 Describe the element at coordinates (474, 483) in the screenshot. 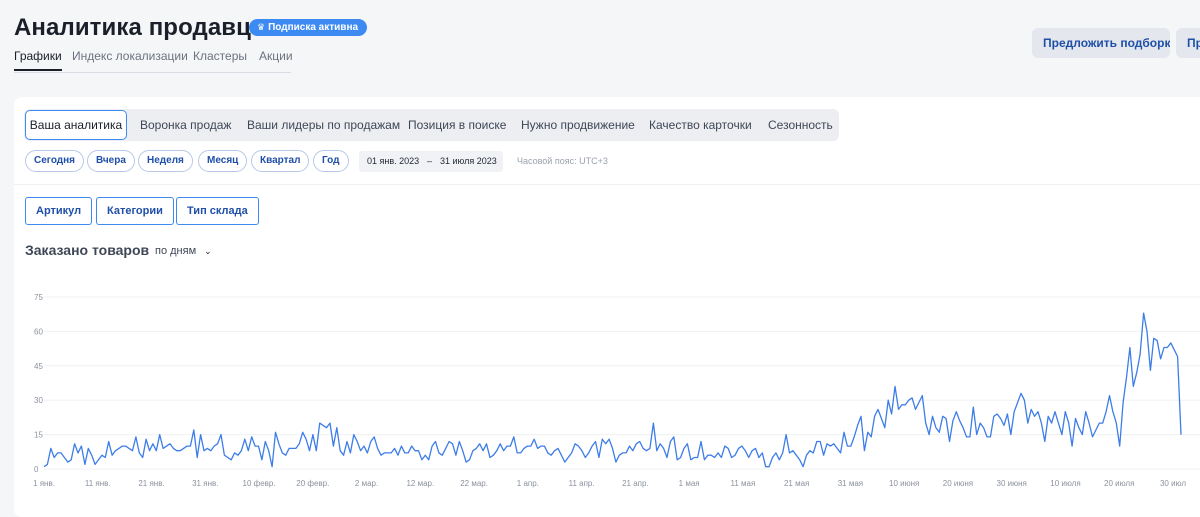

I see `x-tick-label: 22 мар.` at that location.